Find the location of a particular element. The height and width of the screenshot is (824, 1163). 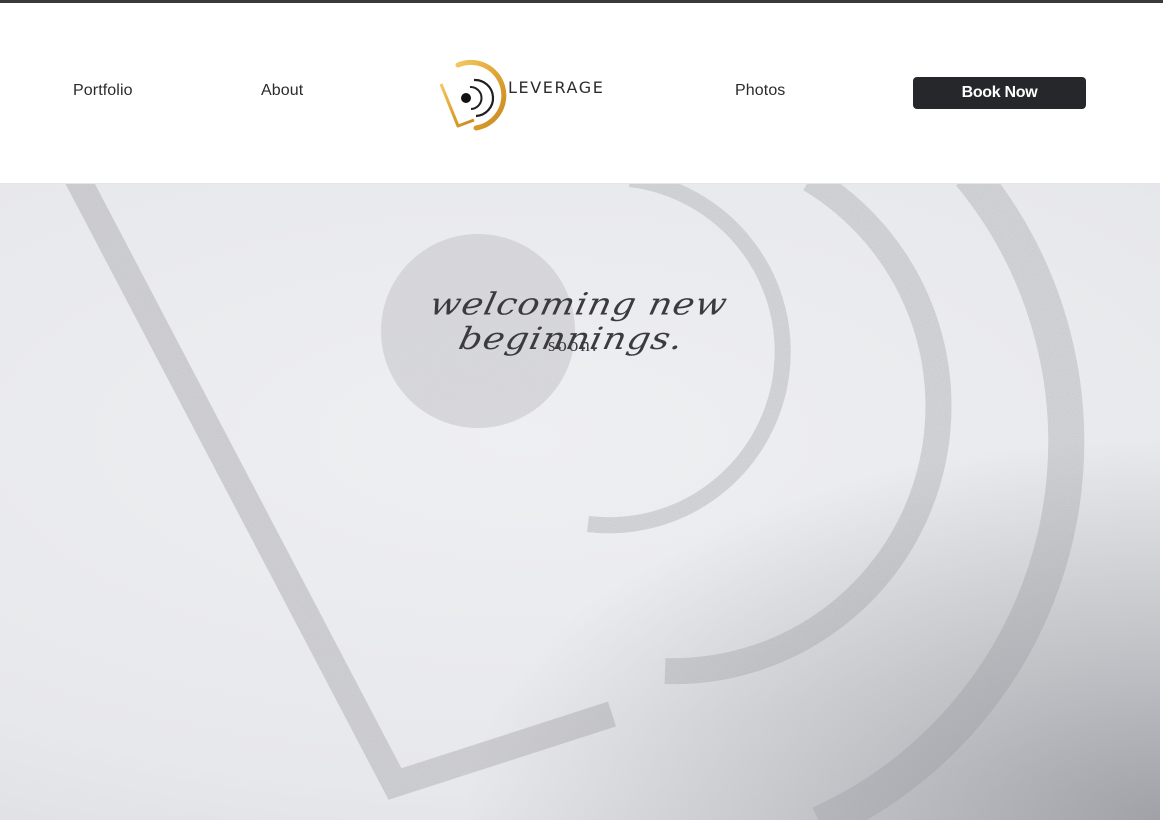

bottom-strip is located at coordinates (581, 822).